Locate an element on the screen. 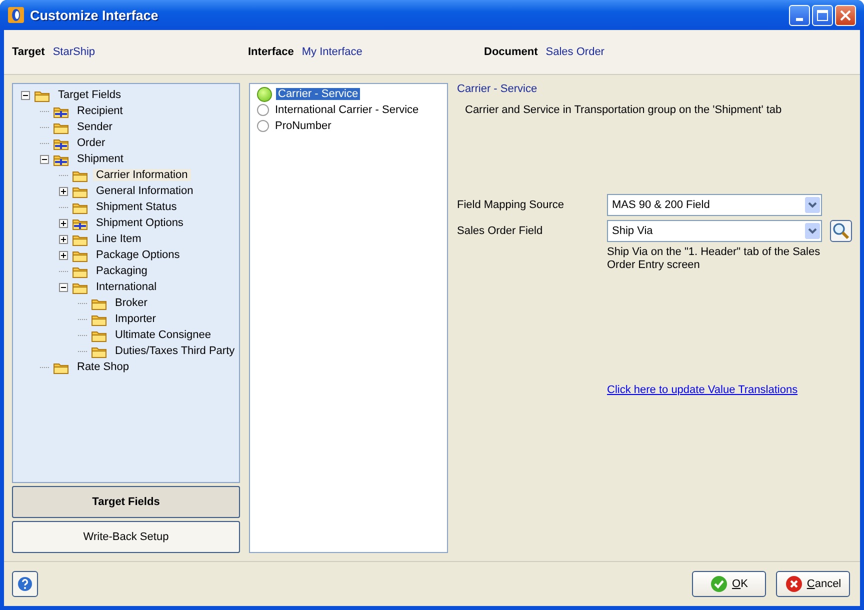 This screenshot has height=610, width=864. tree-item: General Information is located at coordinates (144, 191).